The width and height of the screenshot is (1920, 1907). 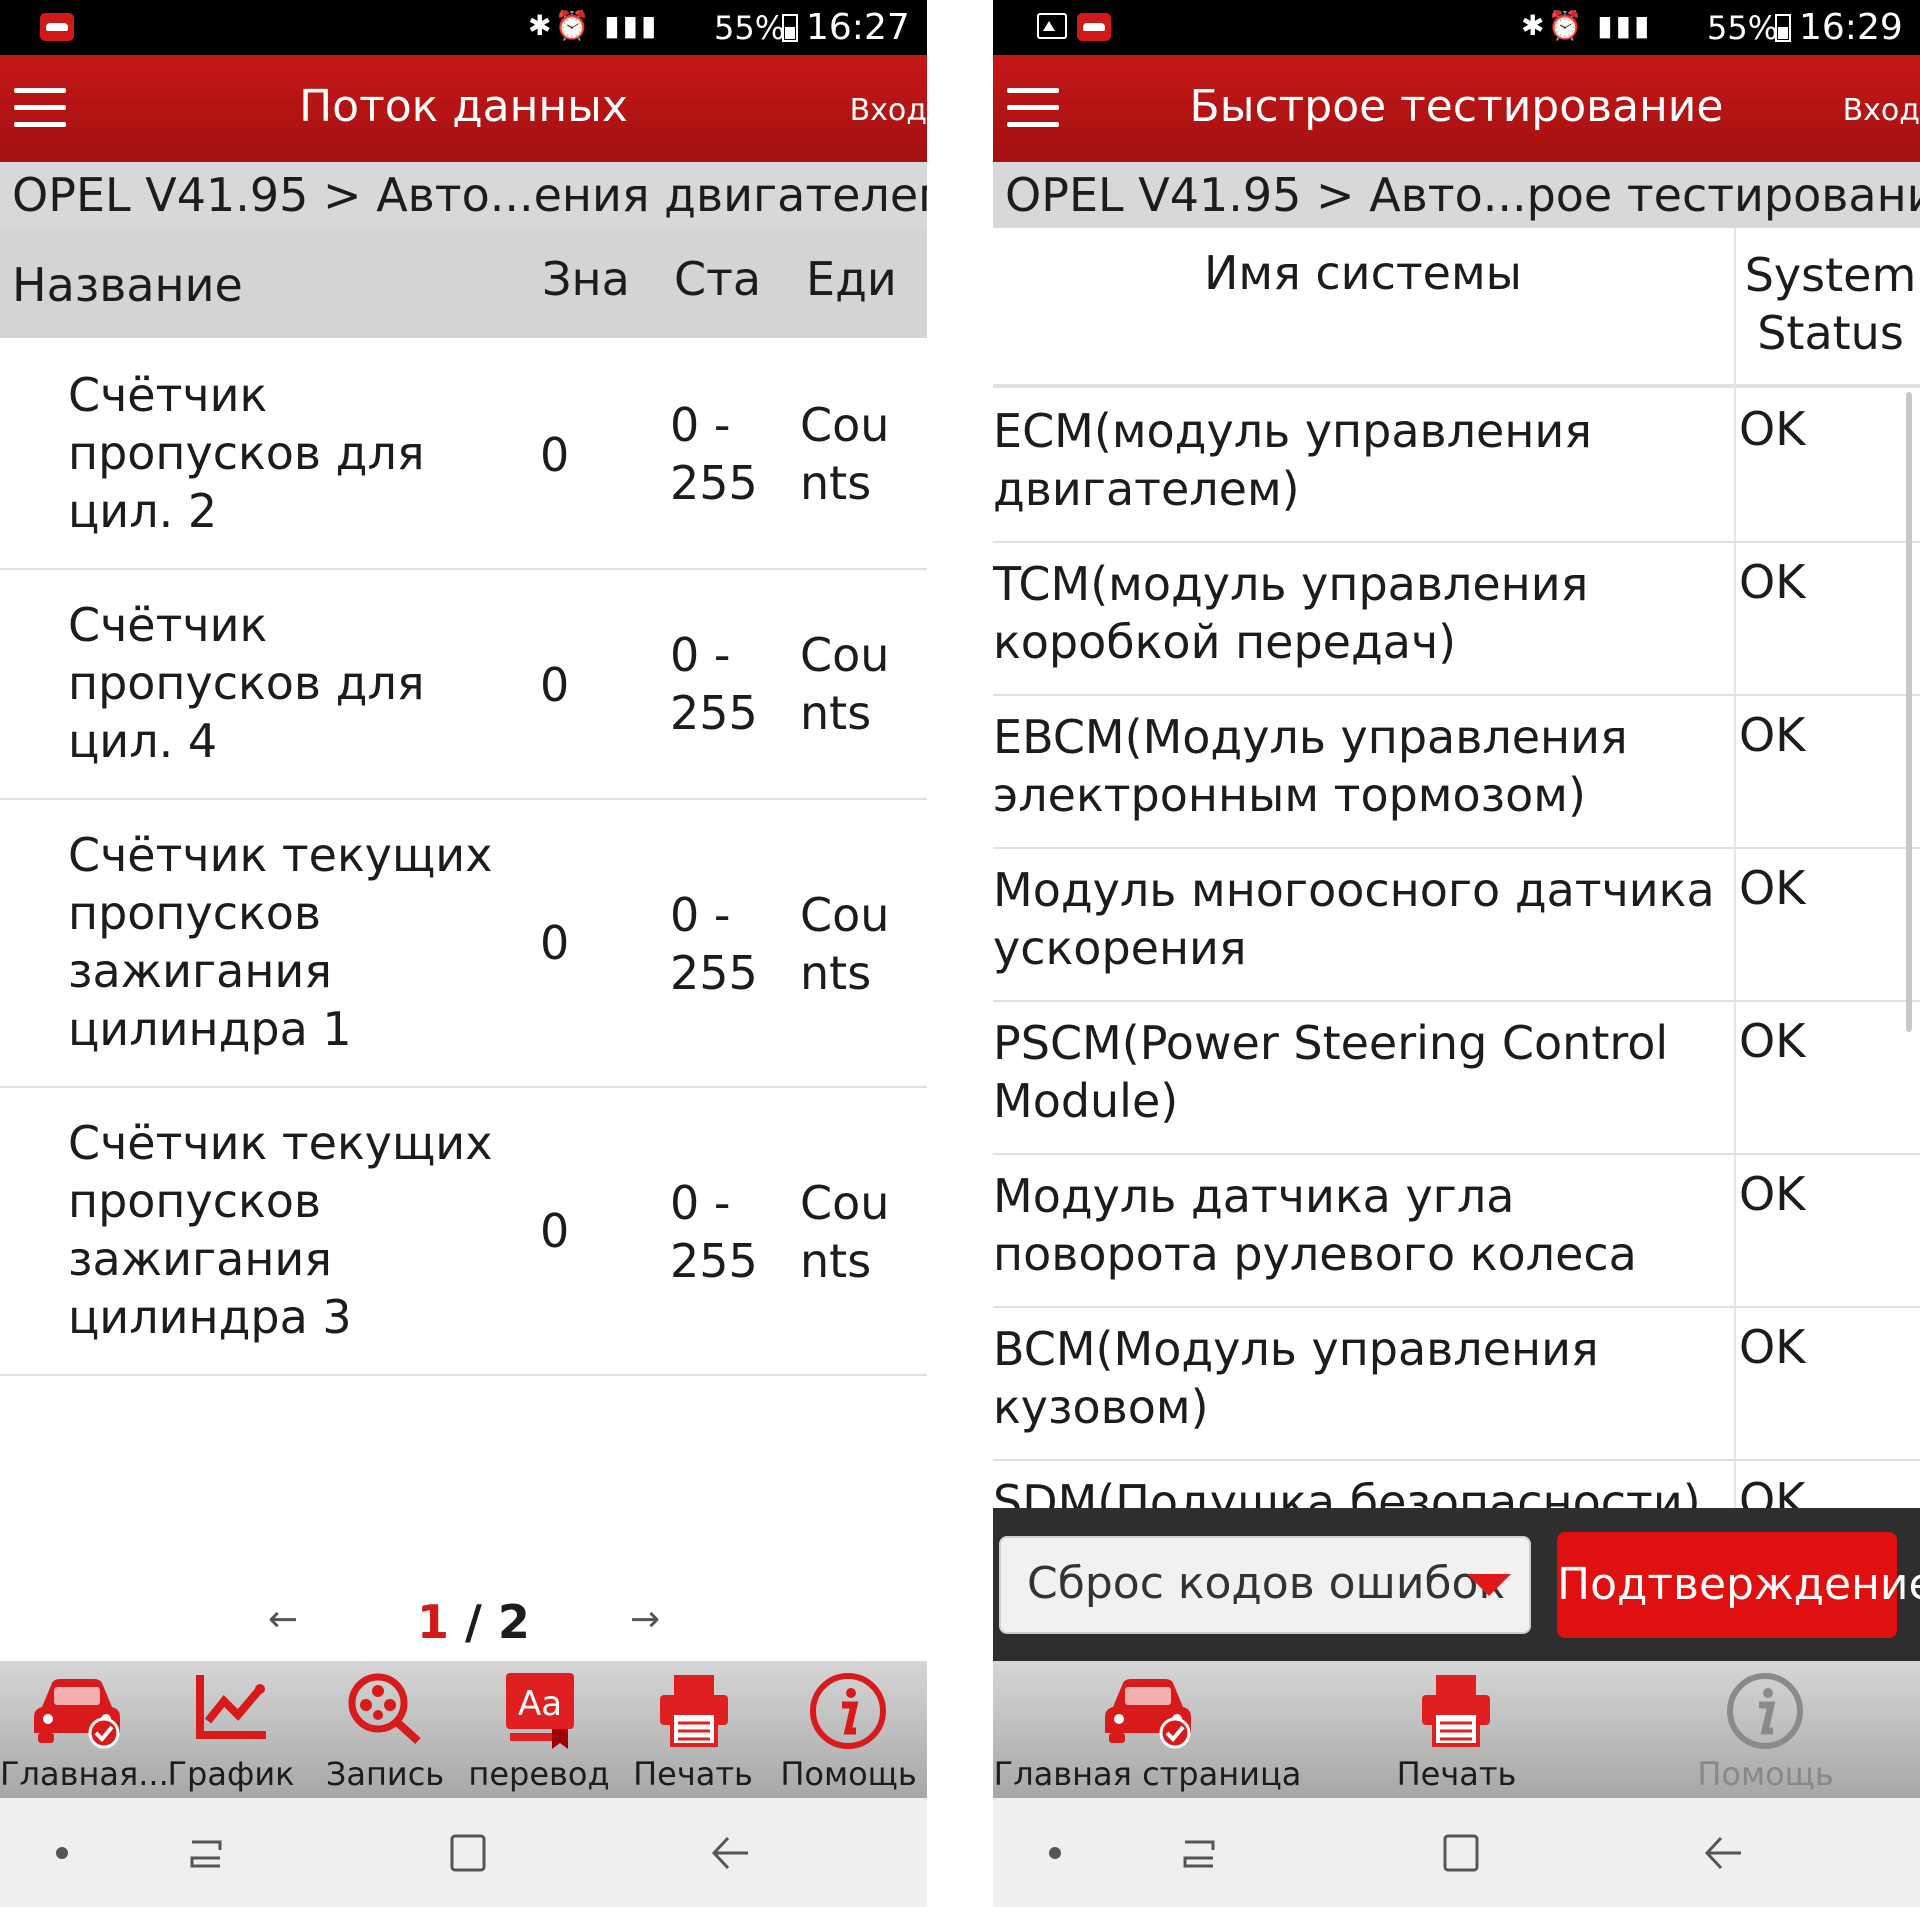 I want to click on column-header-status: System Status, so click(x=1830, y=304).